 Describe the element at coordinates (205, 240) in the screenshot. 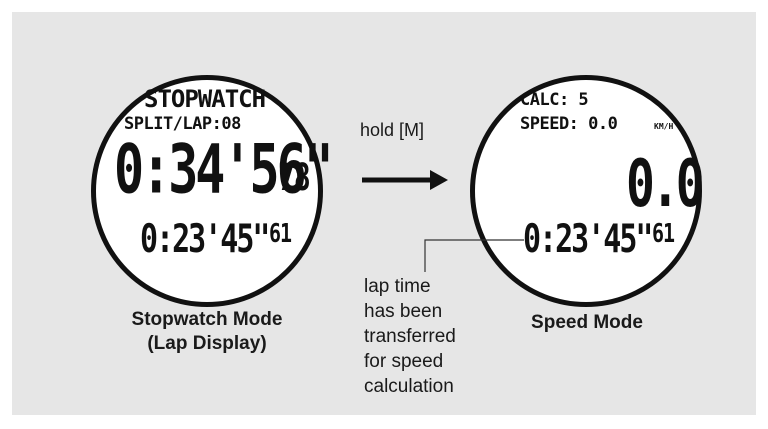

I see `lap-time-display: 0:23'45"` at that location.